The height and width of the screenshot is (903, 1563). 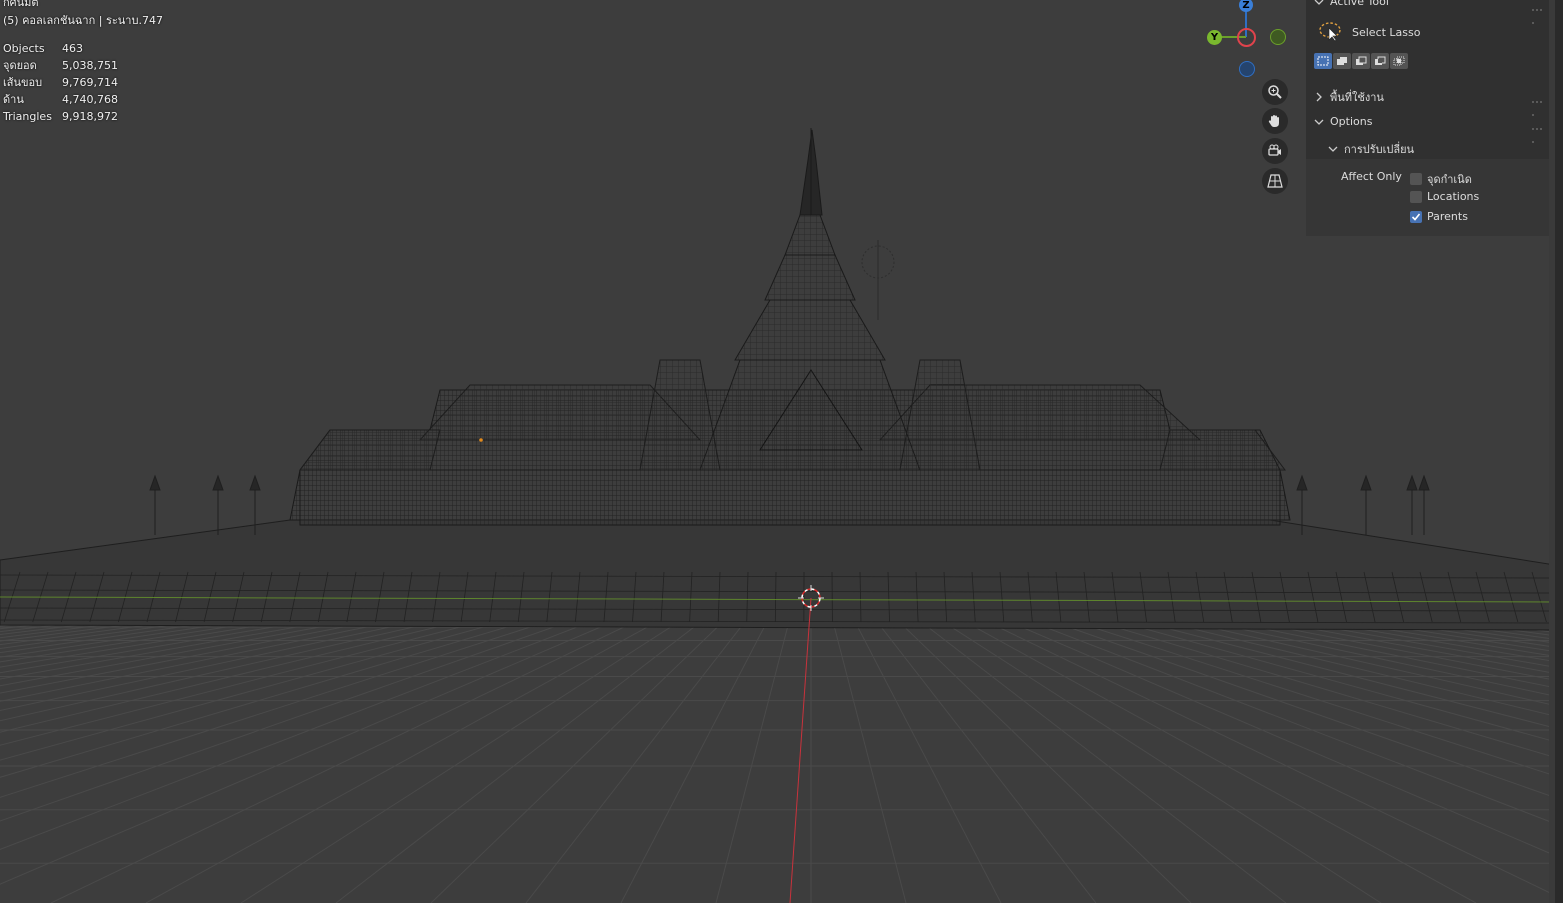 I want to click on stat-value: 4,740,768, so click(x=90, y=99).